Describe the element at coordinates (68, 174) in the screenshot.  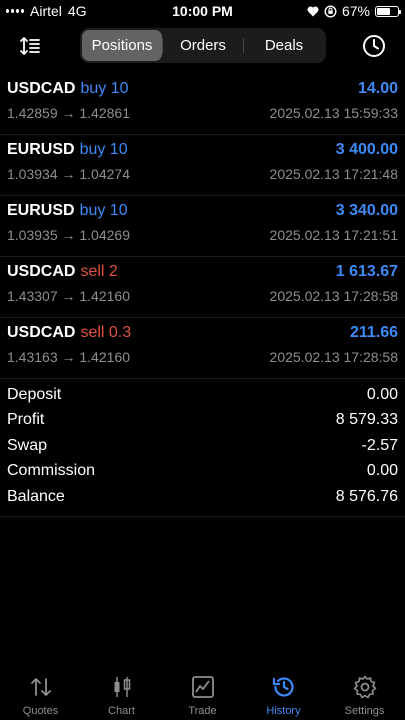
I see `deal-prices: 1.03934 → 1.04274` at that location.